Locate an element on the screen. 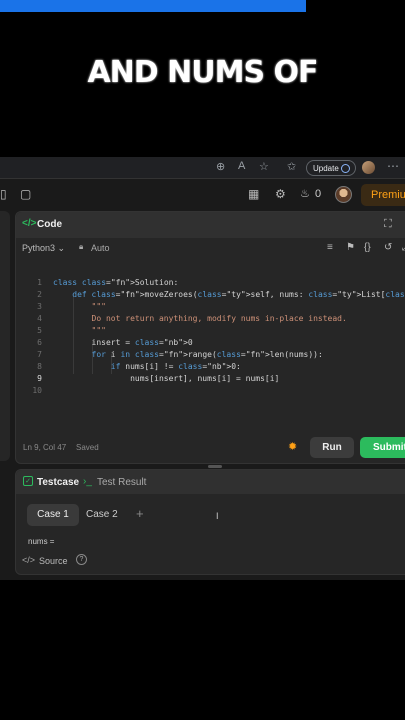 Image resolution: width=405 pixels, height=720 pixels. code-line: if nums[i] != class="nb">0: is located at coordinates (175, 366).